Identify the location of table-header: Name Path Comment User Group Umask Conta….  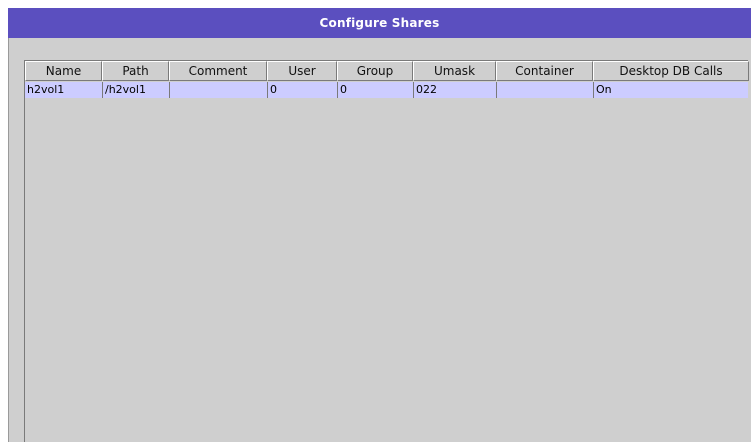
(387, 71).